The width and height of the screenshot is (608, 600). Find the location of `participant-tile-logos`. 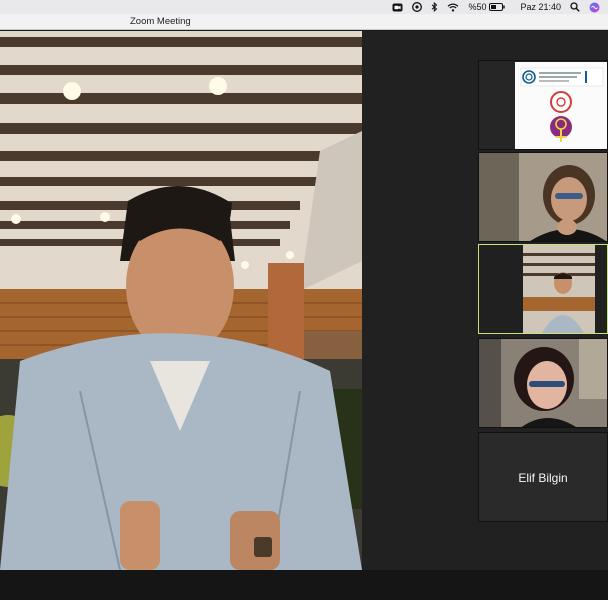

participant-tile-logos is located at coordinates (543, 105).